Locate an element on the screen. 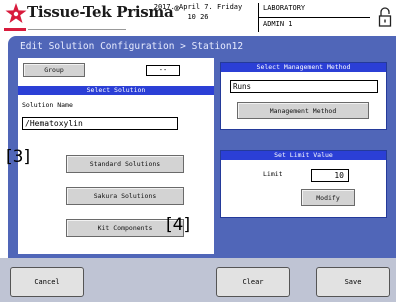  management-method-field: Runs is located at coordinates (304, 86).